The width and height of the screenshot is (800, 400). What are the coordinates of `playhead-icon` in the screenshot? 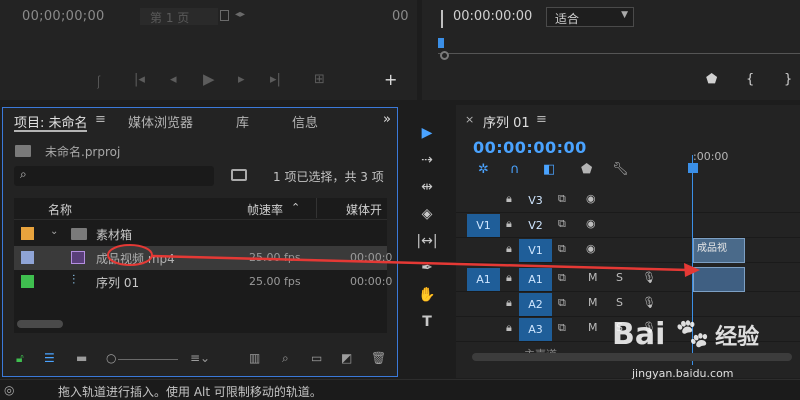 It's located at (441, 43).